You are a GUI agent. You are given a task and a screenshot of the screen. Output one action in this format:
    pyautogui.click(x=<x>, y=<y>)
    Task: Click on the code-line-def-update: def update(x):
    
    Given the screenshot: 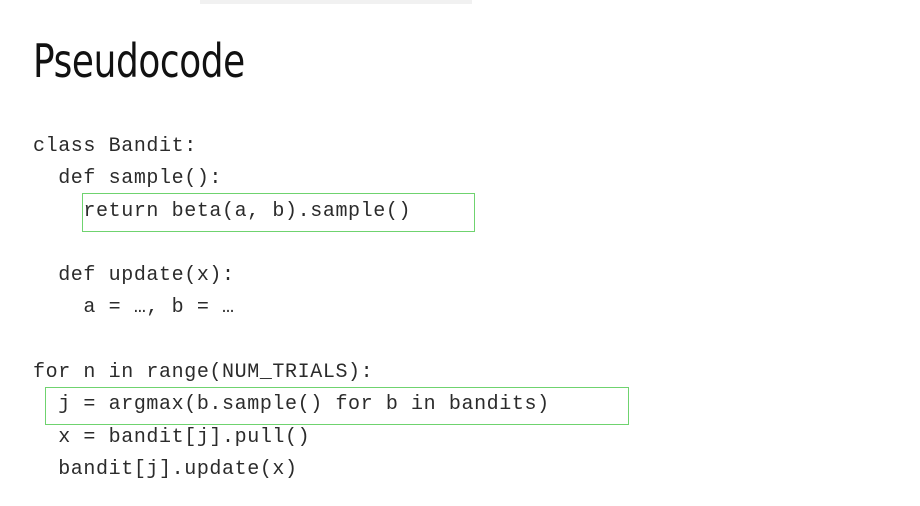 What is the action you would take?
    pyautogui.click(x=134, y=275)
    